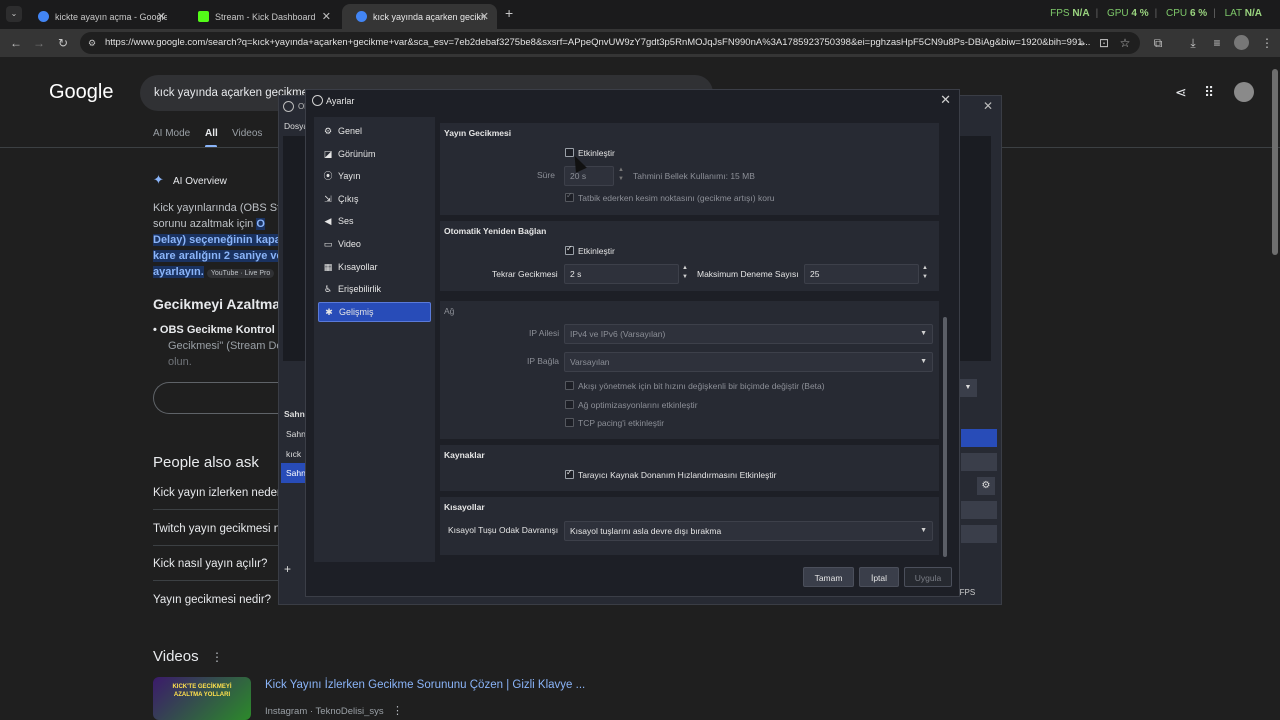  I want to click on duration-spinbox: 20 s, so click(589, 176).